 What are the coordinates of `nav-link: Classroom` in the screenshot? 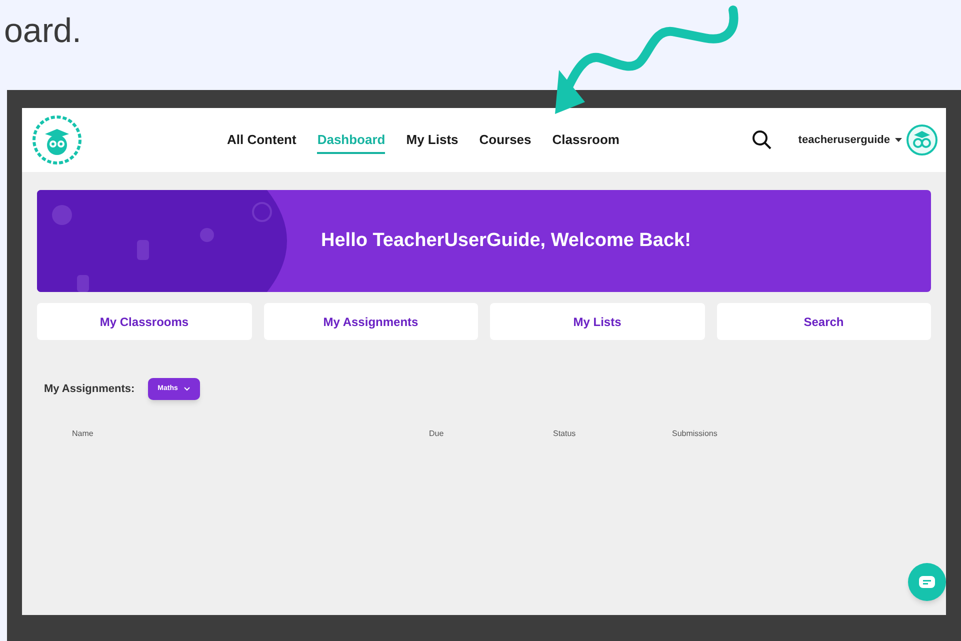 It's located at (586, 140).